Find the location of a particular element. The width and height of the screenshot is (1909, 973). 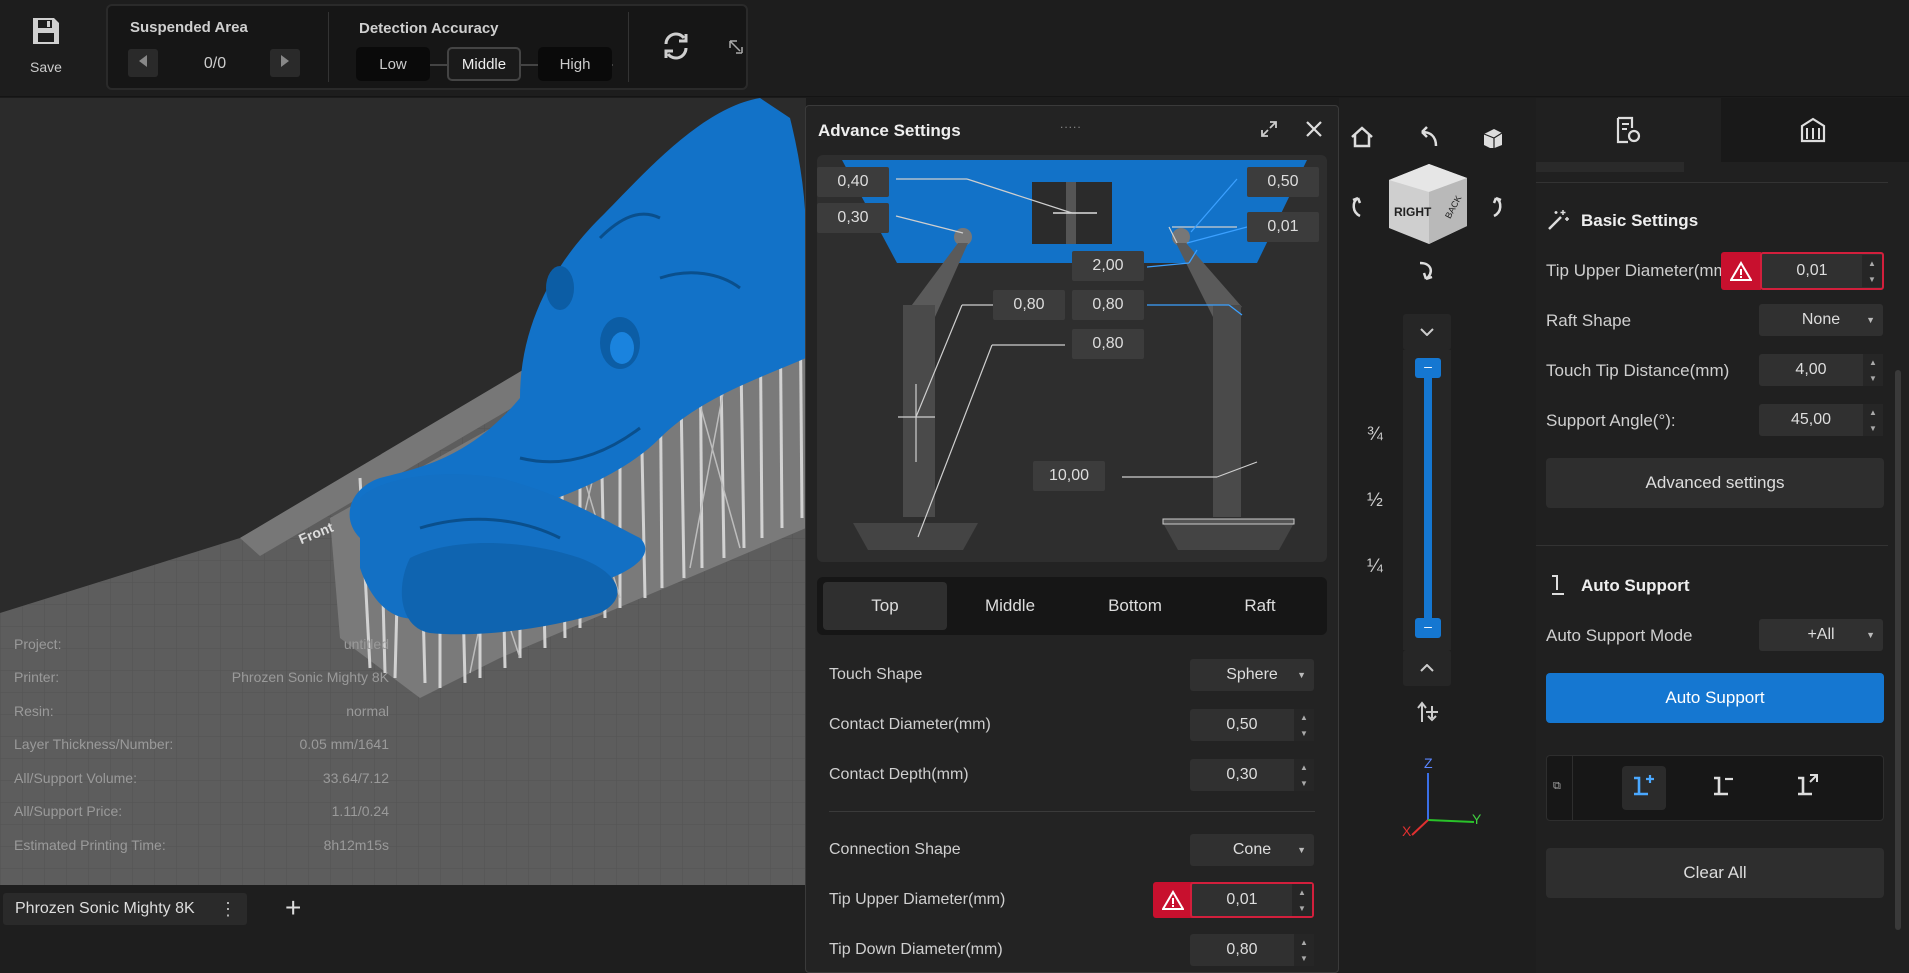

rotate-ccw-button is located at coordinates (1427, 139).